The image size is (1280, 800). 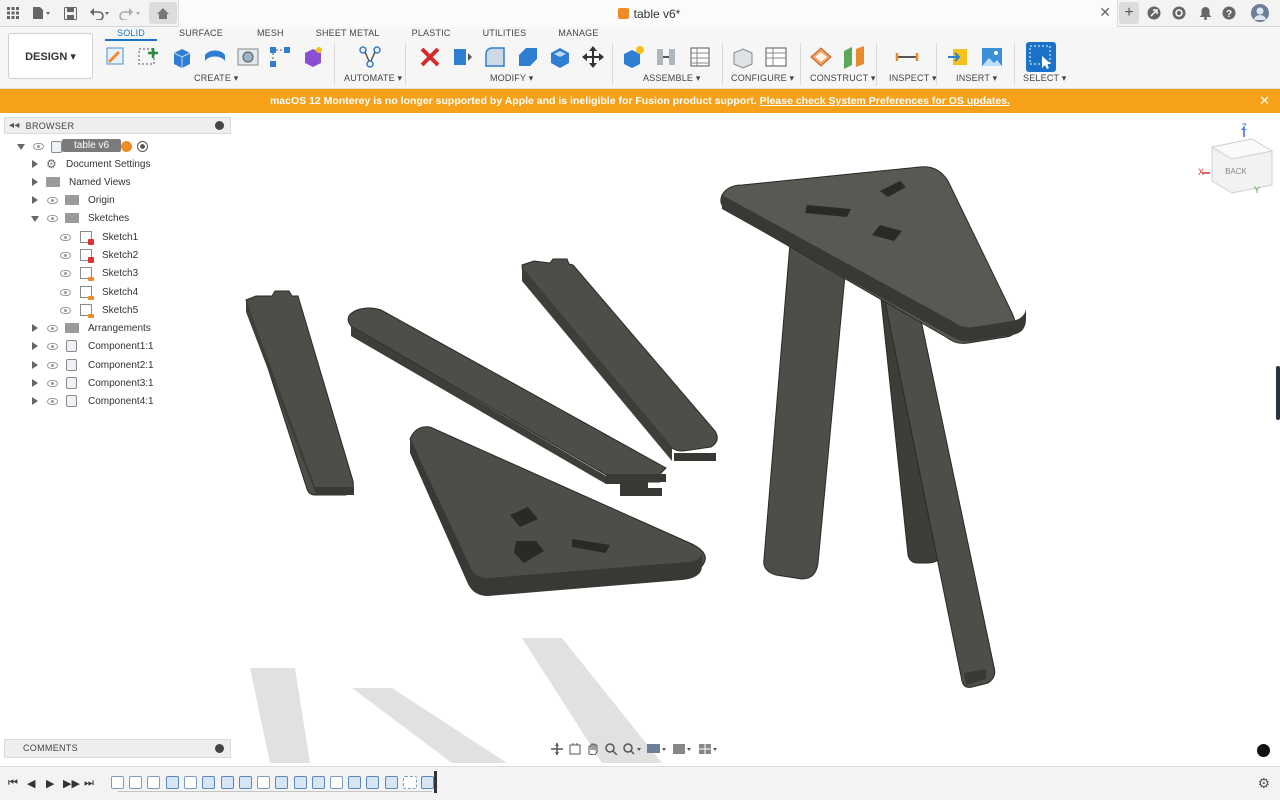 What do you see at coordinates (31, 783) in the screenshot?
I see `timeline-prev-button: ◀` at bounding box center [31, 783].